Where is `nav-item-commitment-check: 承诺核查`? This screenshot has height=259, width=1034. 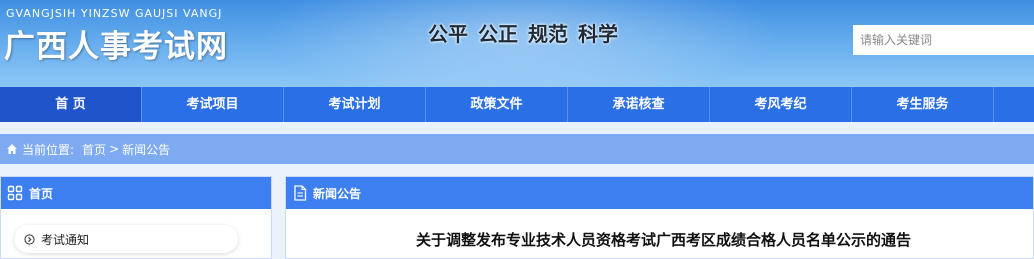 nav-item-commitment-check: 承诺核查 is located at coordinates (639, 104).